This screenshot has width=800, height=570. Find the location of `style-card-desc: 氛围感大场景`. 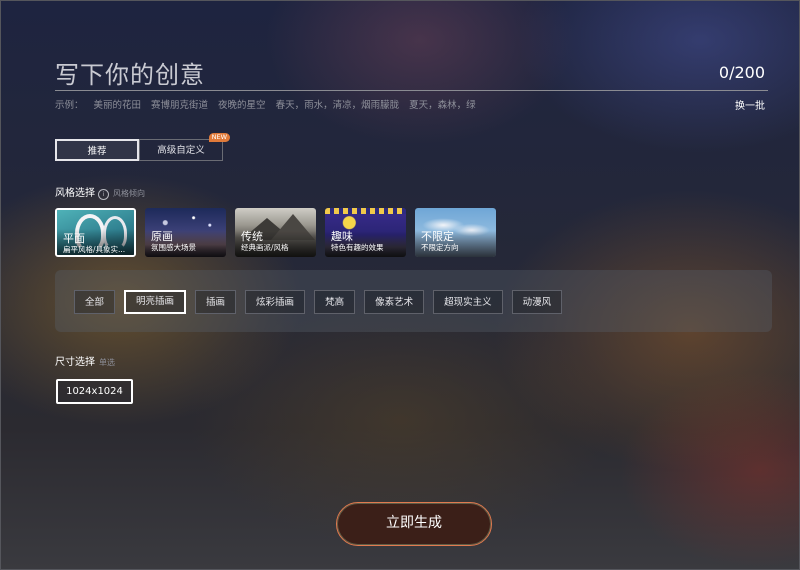

style-card-desc: 氛围感大场景 is located at coordinates (173, 247).